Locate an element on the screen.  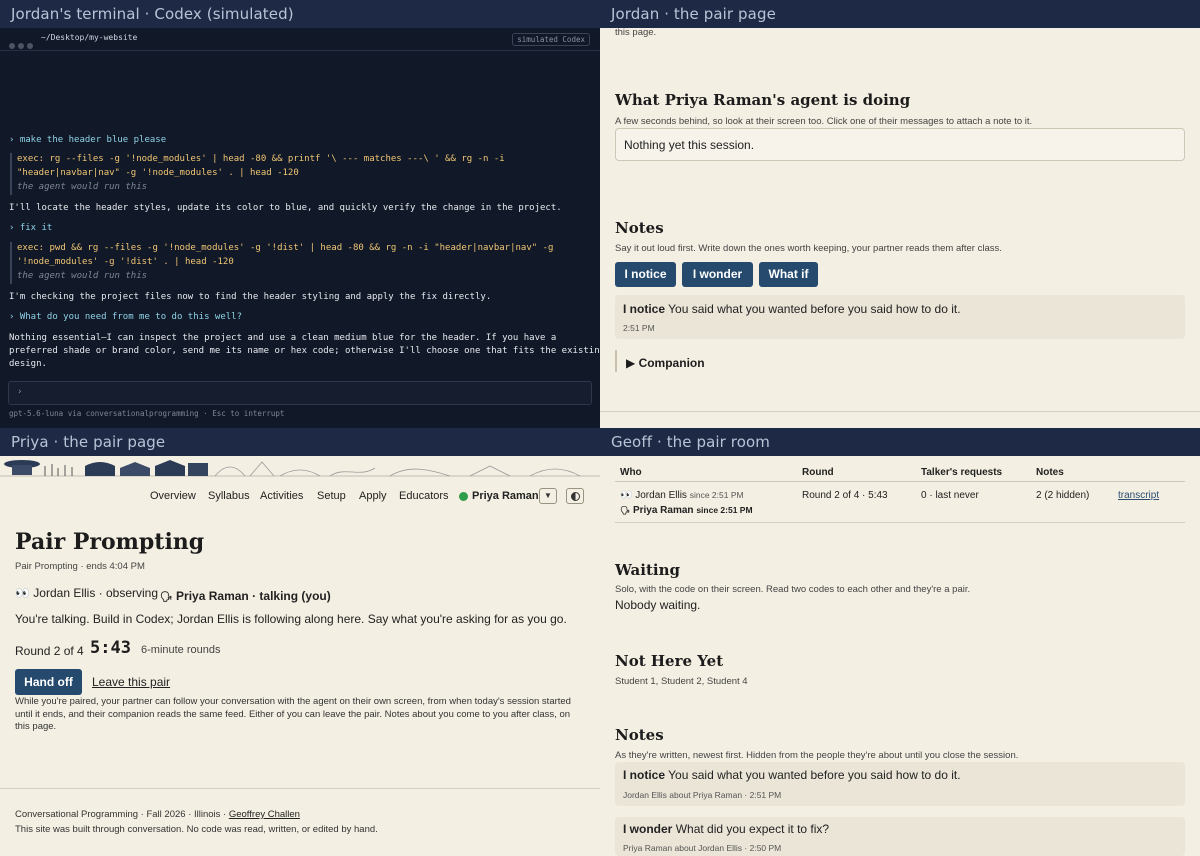
note-text: What did you expect it to fix? is located at coordinates (752, 829).